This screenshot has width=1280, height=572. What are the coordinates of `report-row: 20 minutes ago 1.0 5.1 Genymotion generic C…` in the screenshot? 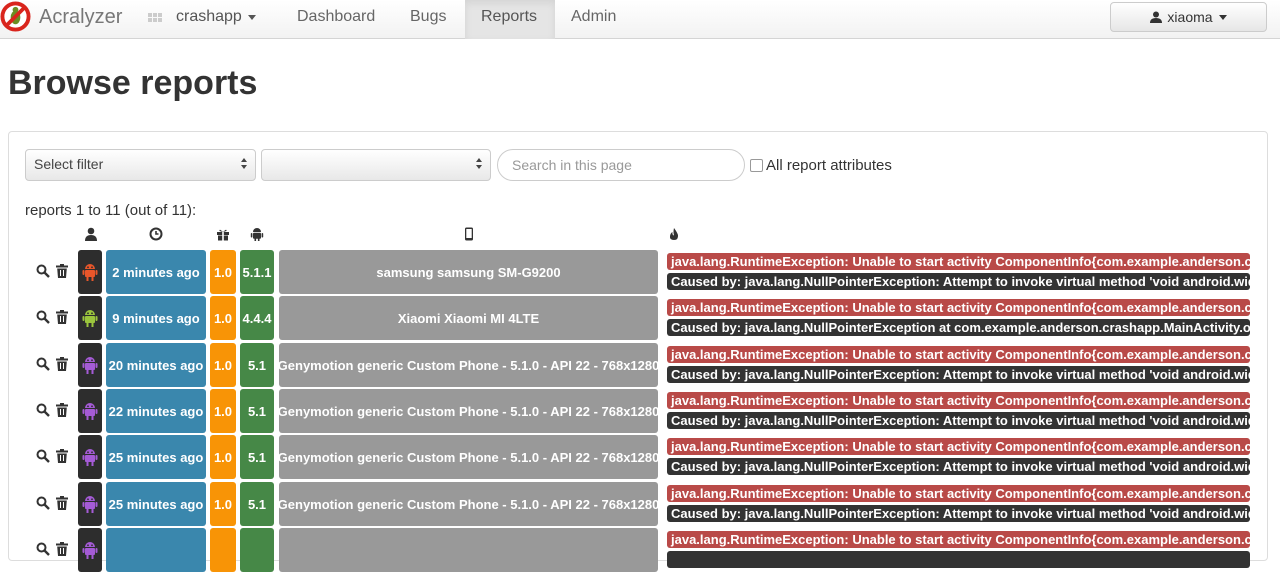 It's located at (640, 365).